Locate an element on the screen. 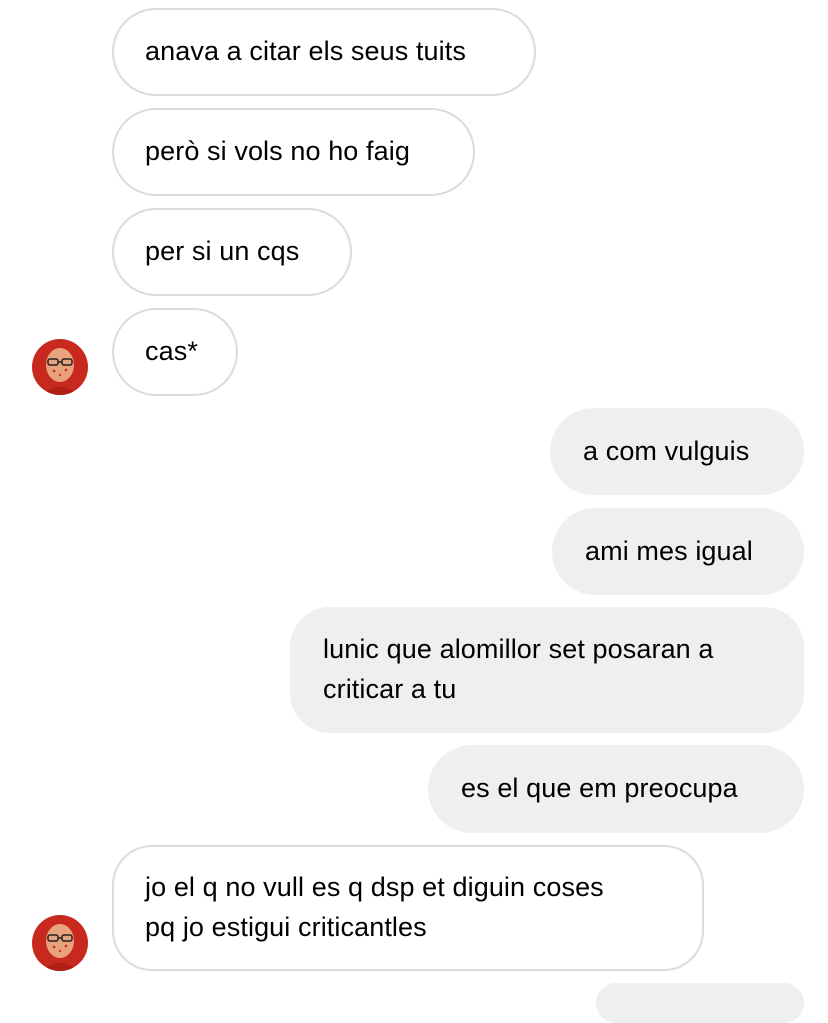 Image resolution: width=828 pixels, height=1023 pixels. sent-message-bubble: ami mes igual is located at coordinates (678, 551).